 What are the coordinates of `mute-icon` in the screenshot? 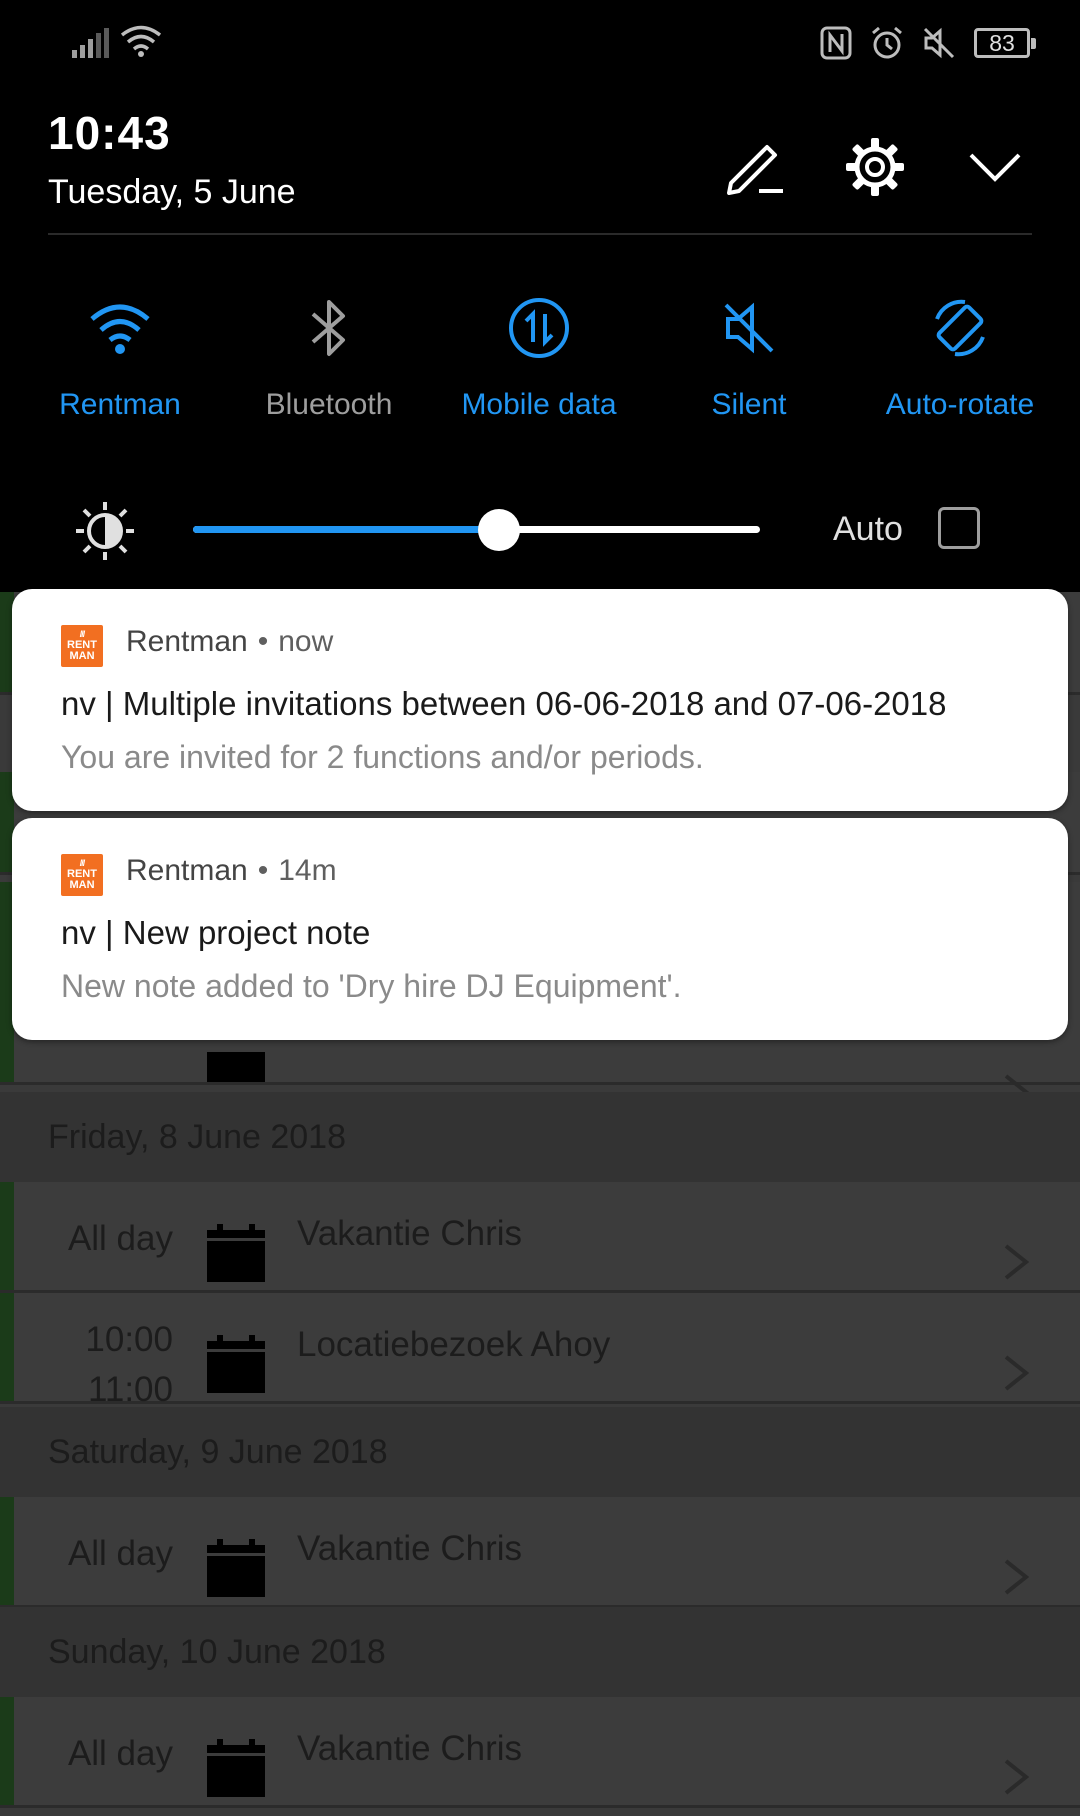 It's located at (939, 43).